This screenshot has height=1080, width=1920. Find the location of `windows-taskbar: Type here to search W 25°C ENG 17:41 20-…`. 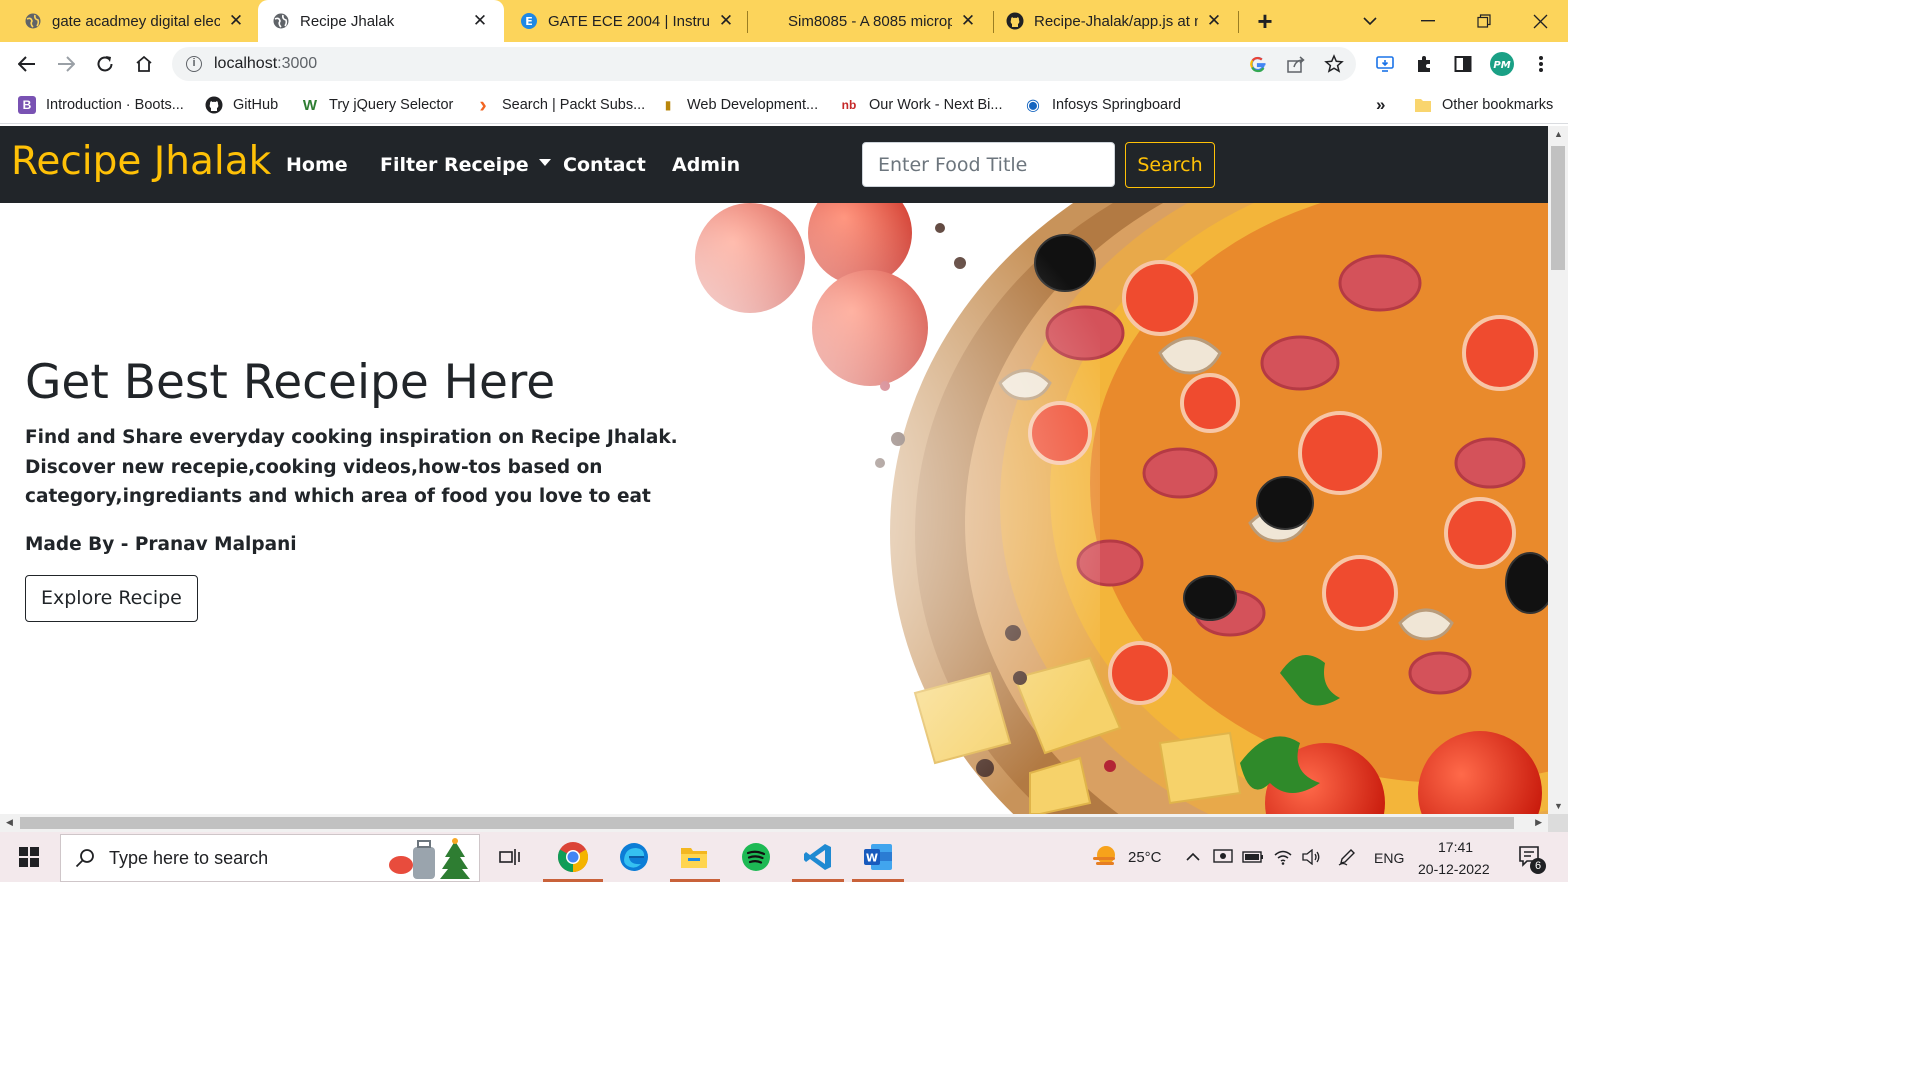

windows-taskbar: Type here to search W 25°C ENG 17:41 20-… is located at coordinates (784, 857).